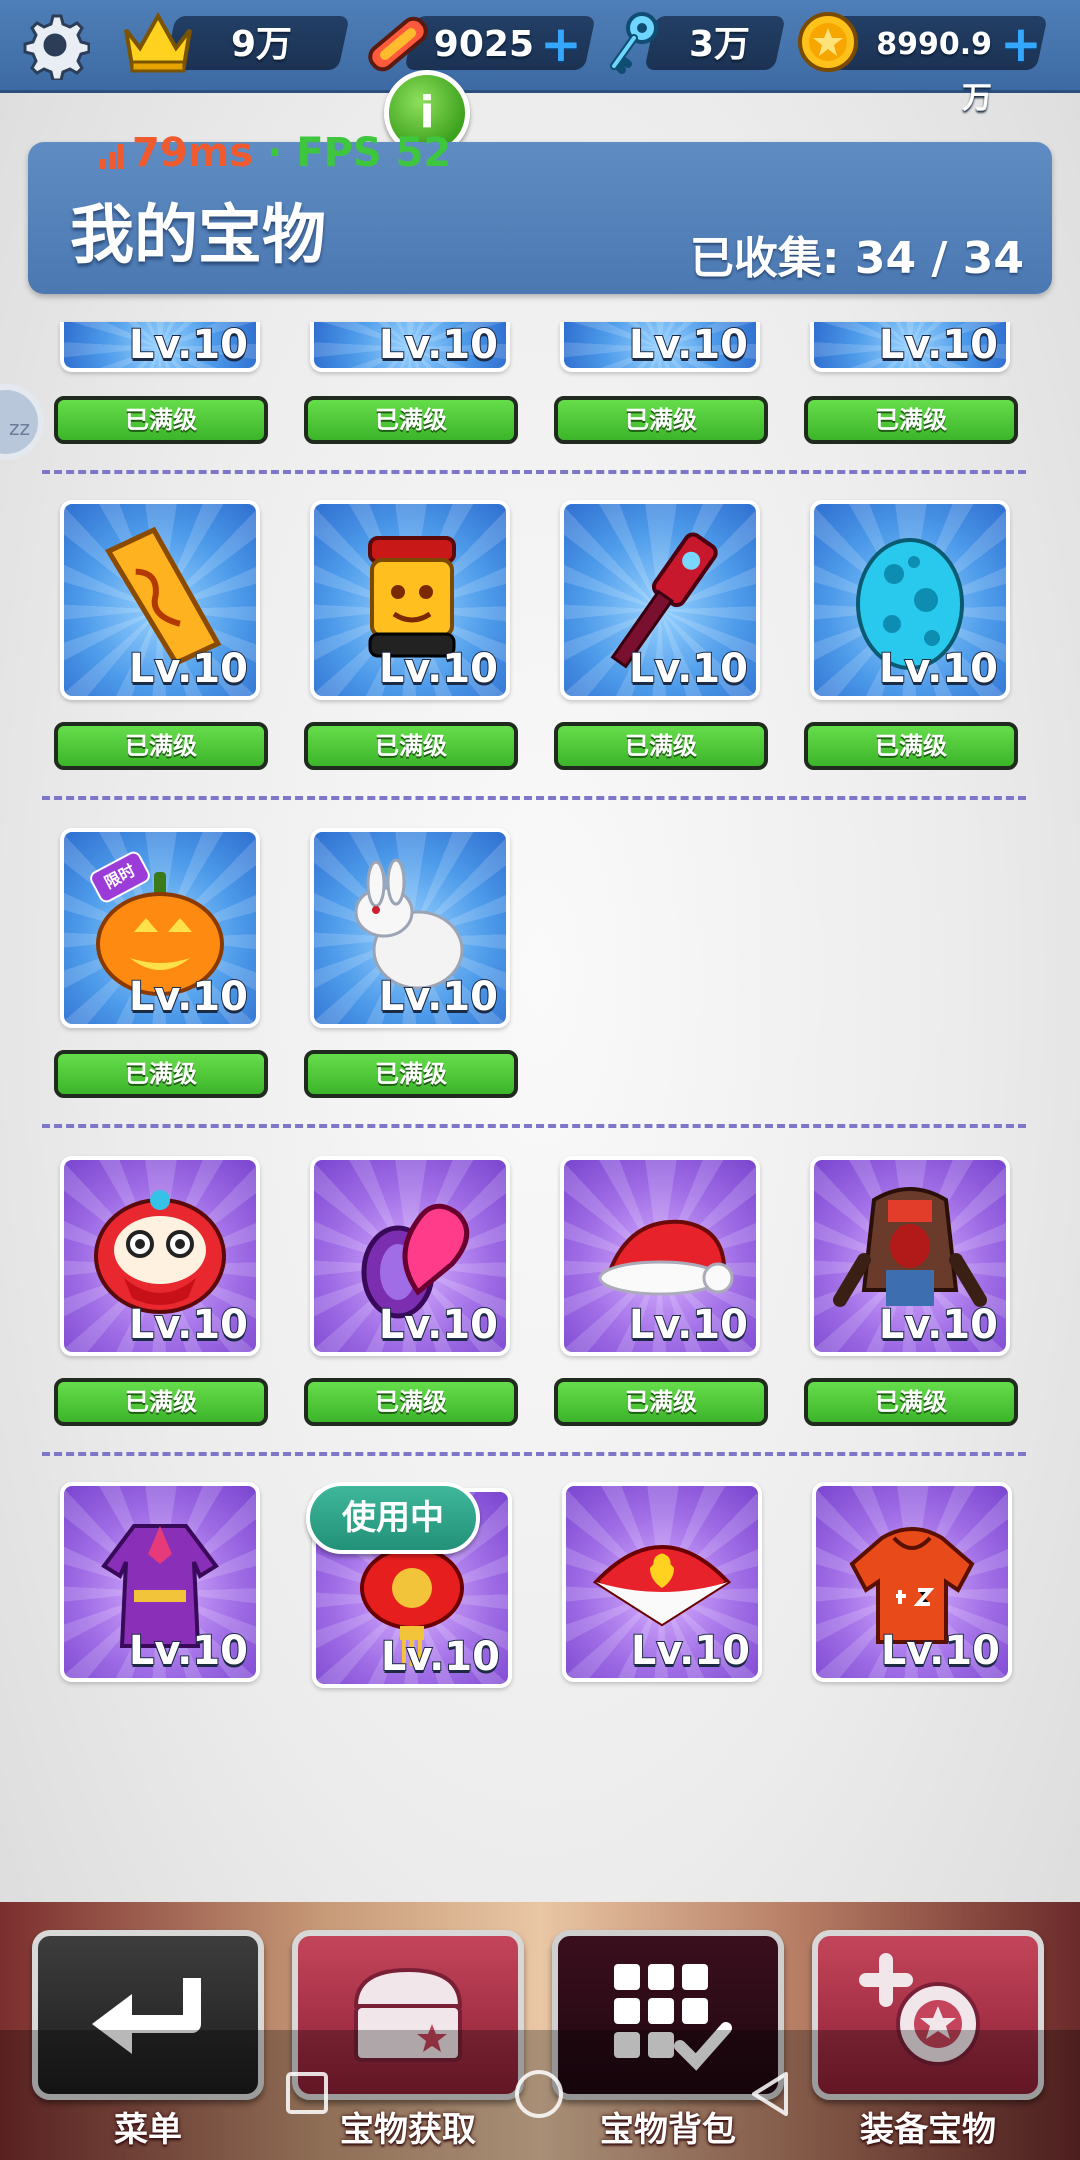  What do you see at coordinates (660, 600) in the screenshot?
I see `item-card-magic-guitar: Lv.10` at bounding box center [660, 600].